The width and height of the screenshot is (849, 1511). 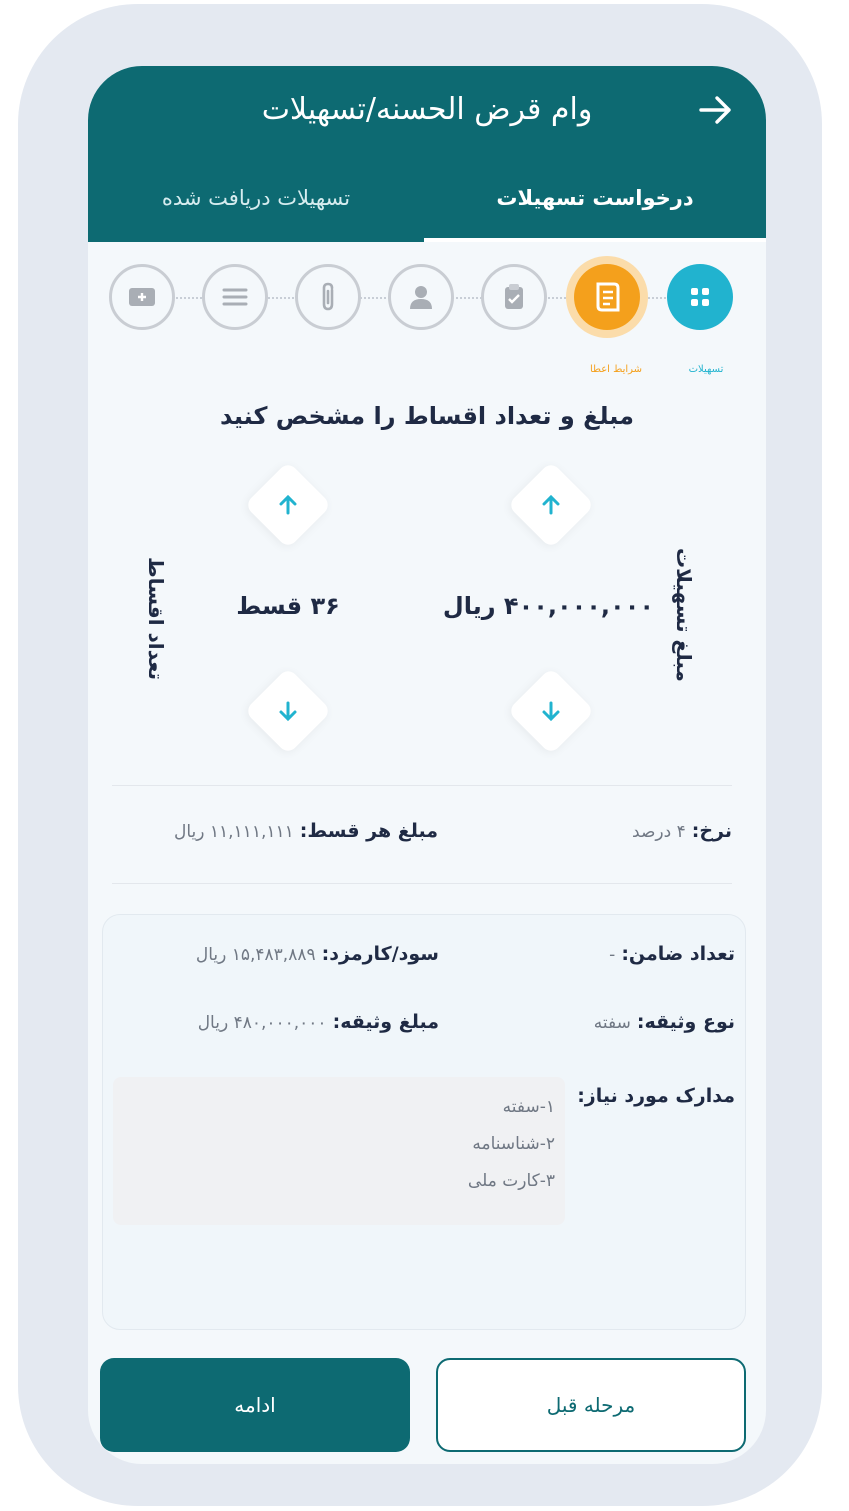 What do you see at coordinates (678, 954) in the screenshot?
I see `guarantors-label: تعداد ضامن:` at bounding box center [678, 954].